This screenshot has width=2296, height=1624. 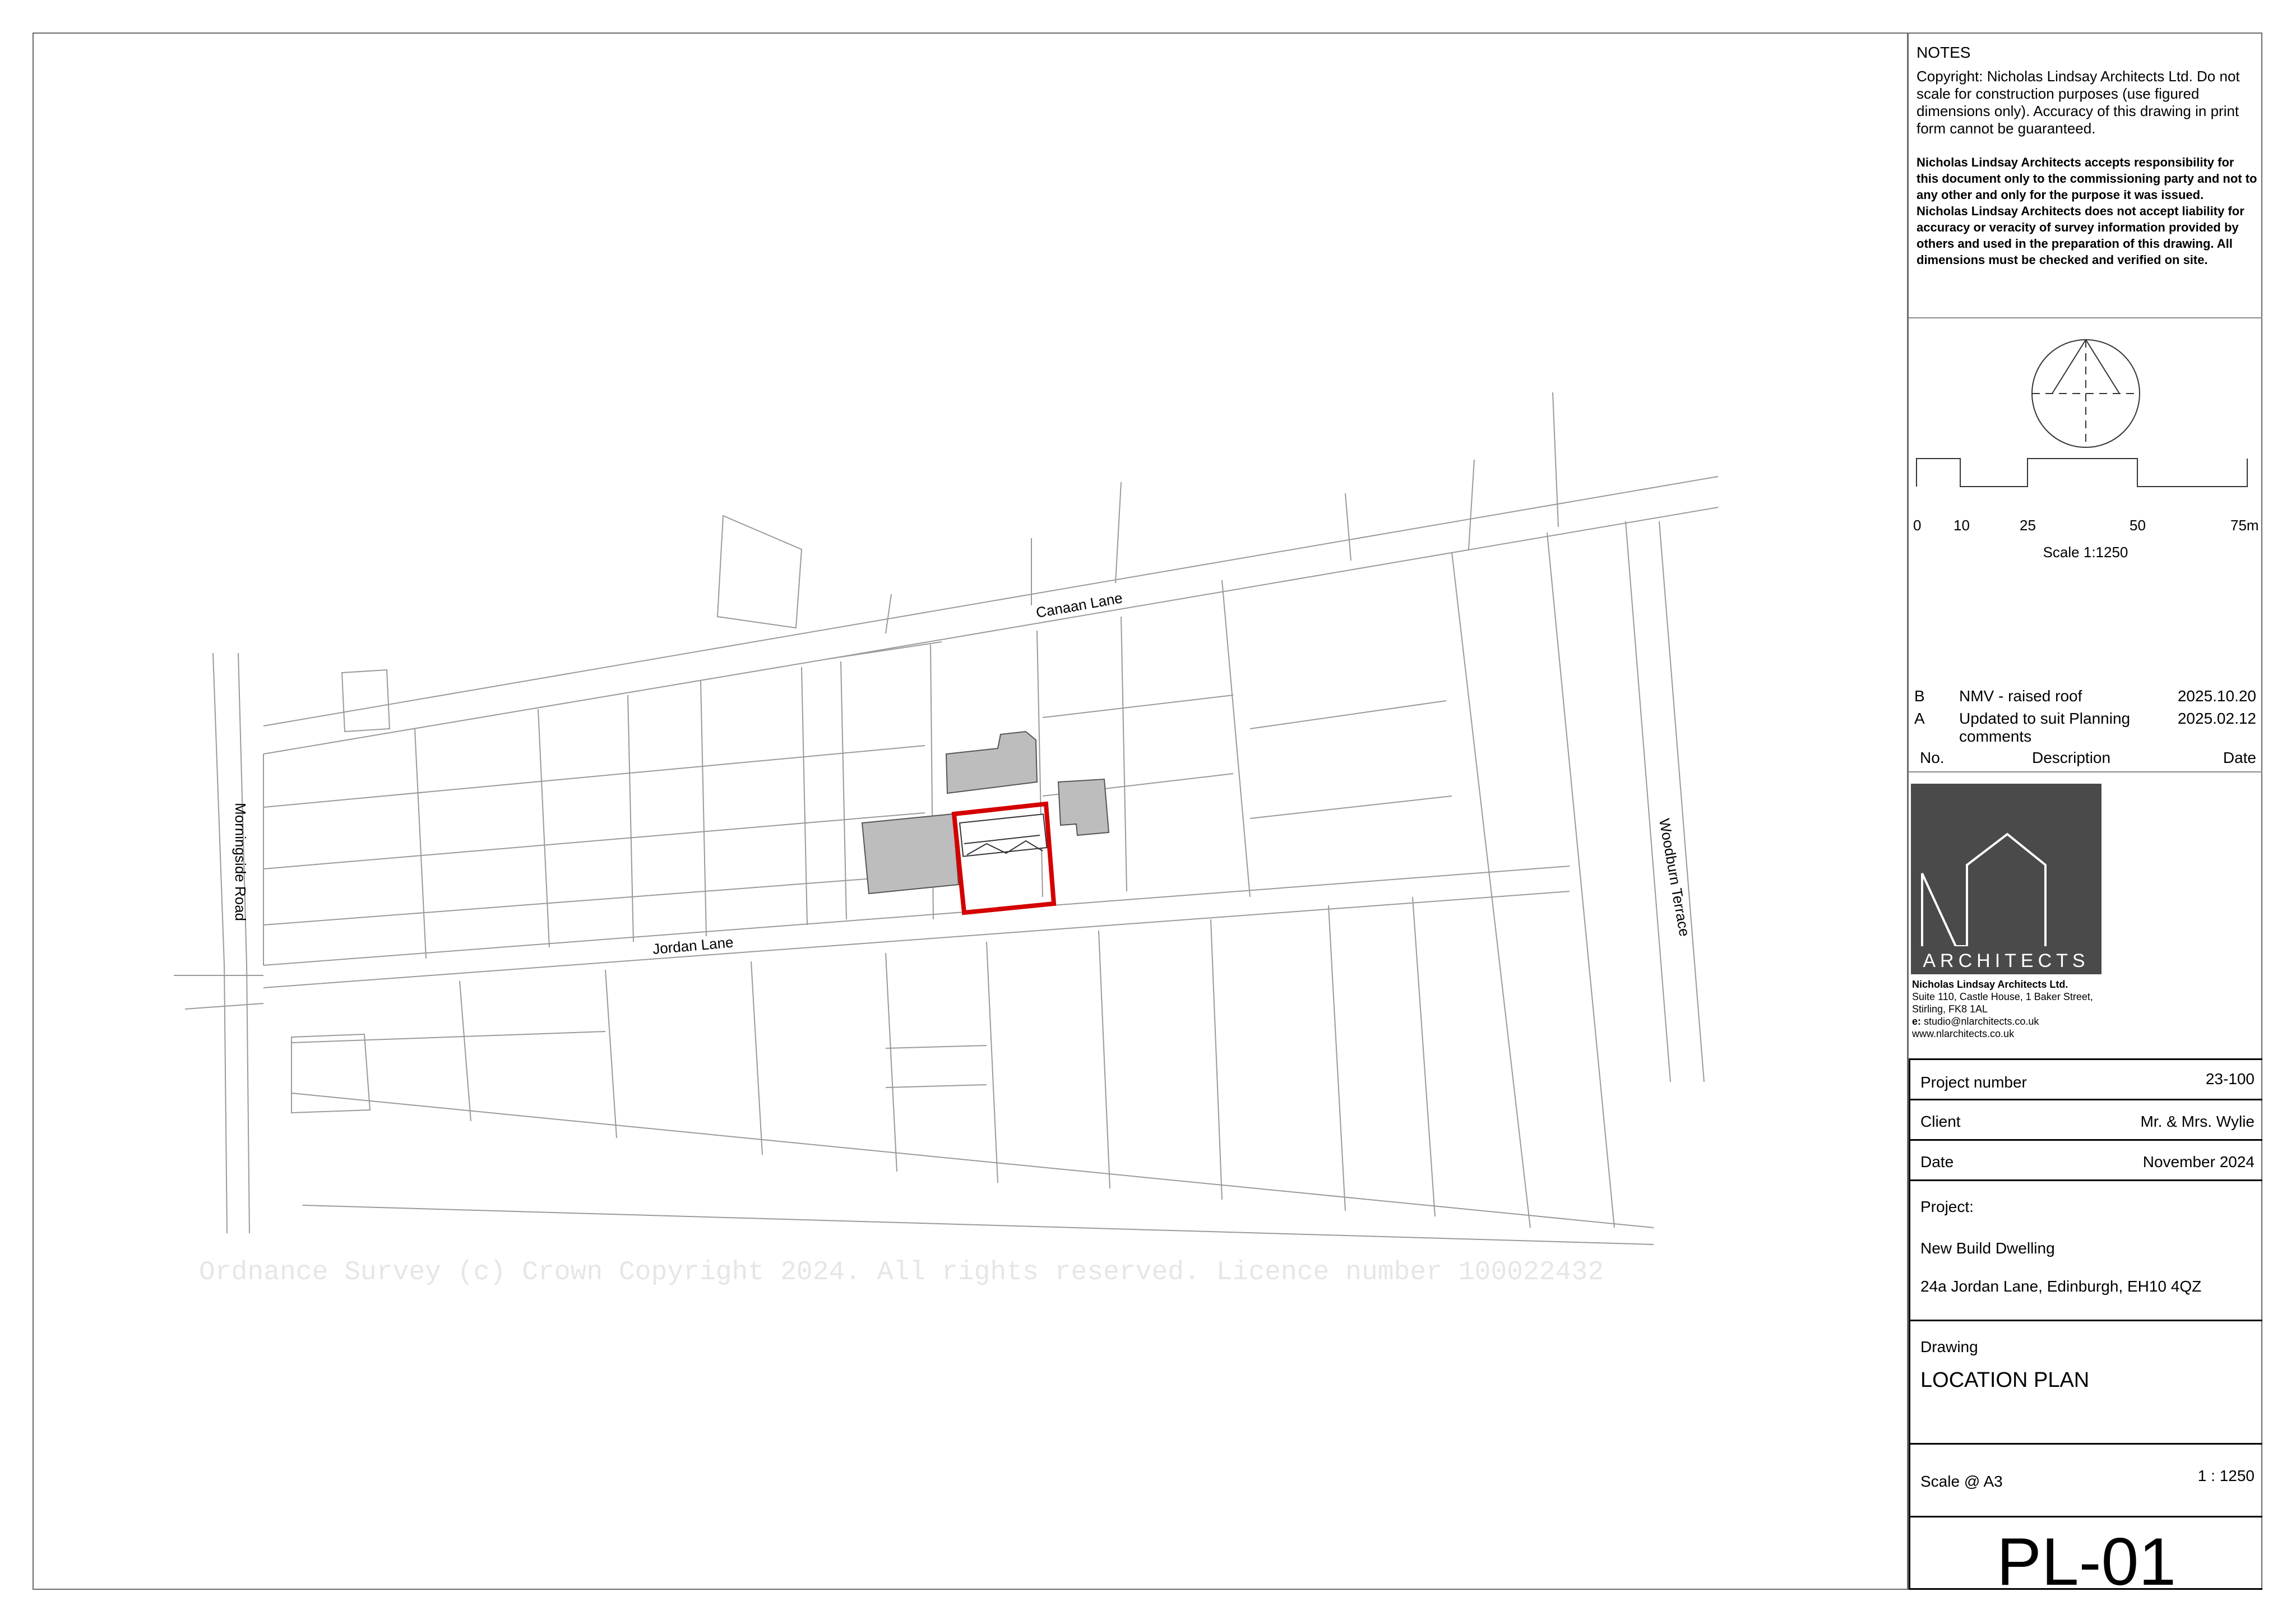 What do you see at coordinates (2005, 1380) in the screenshot?
I see `drawing-title: LOCATION PLAN` at bounding box center [2005, 1380].